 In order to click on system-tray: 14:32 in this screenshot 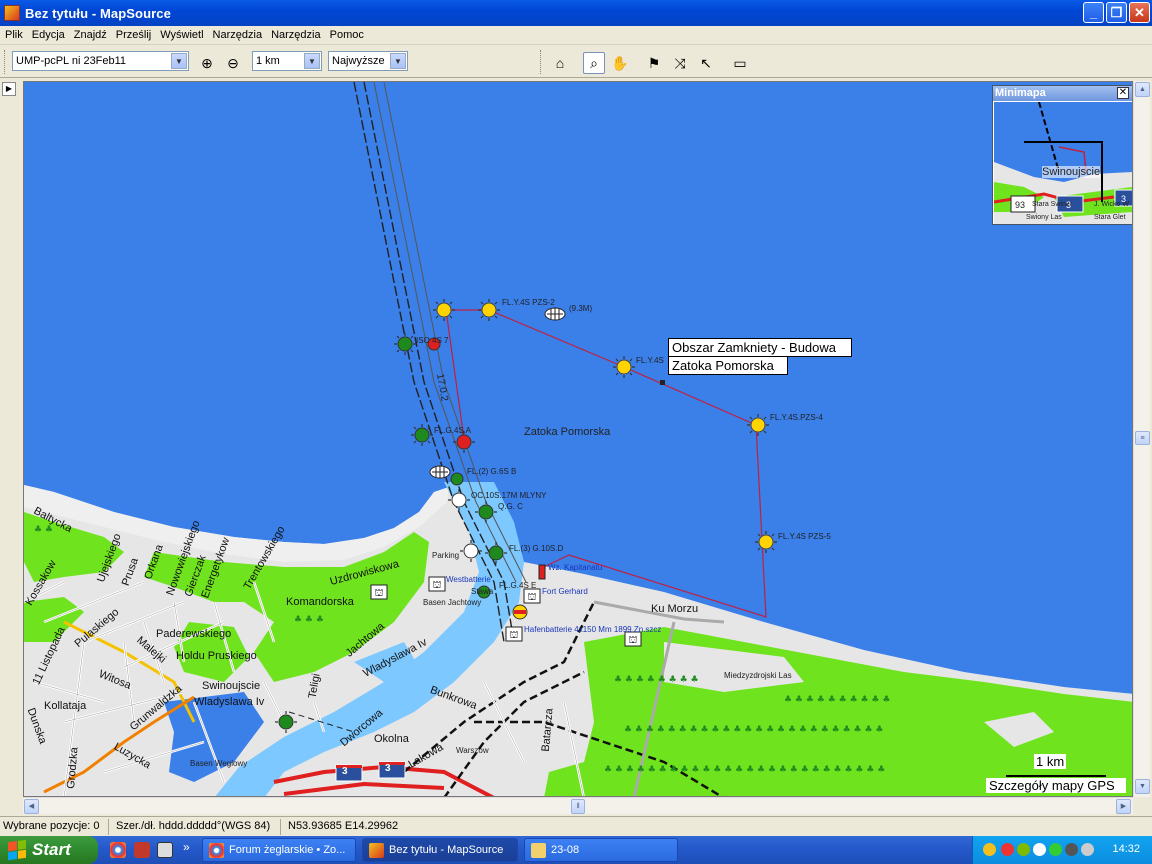, I will do `click(1062, 850)`.